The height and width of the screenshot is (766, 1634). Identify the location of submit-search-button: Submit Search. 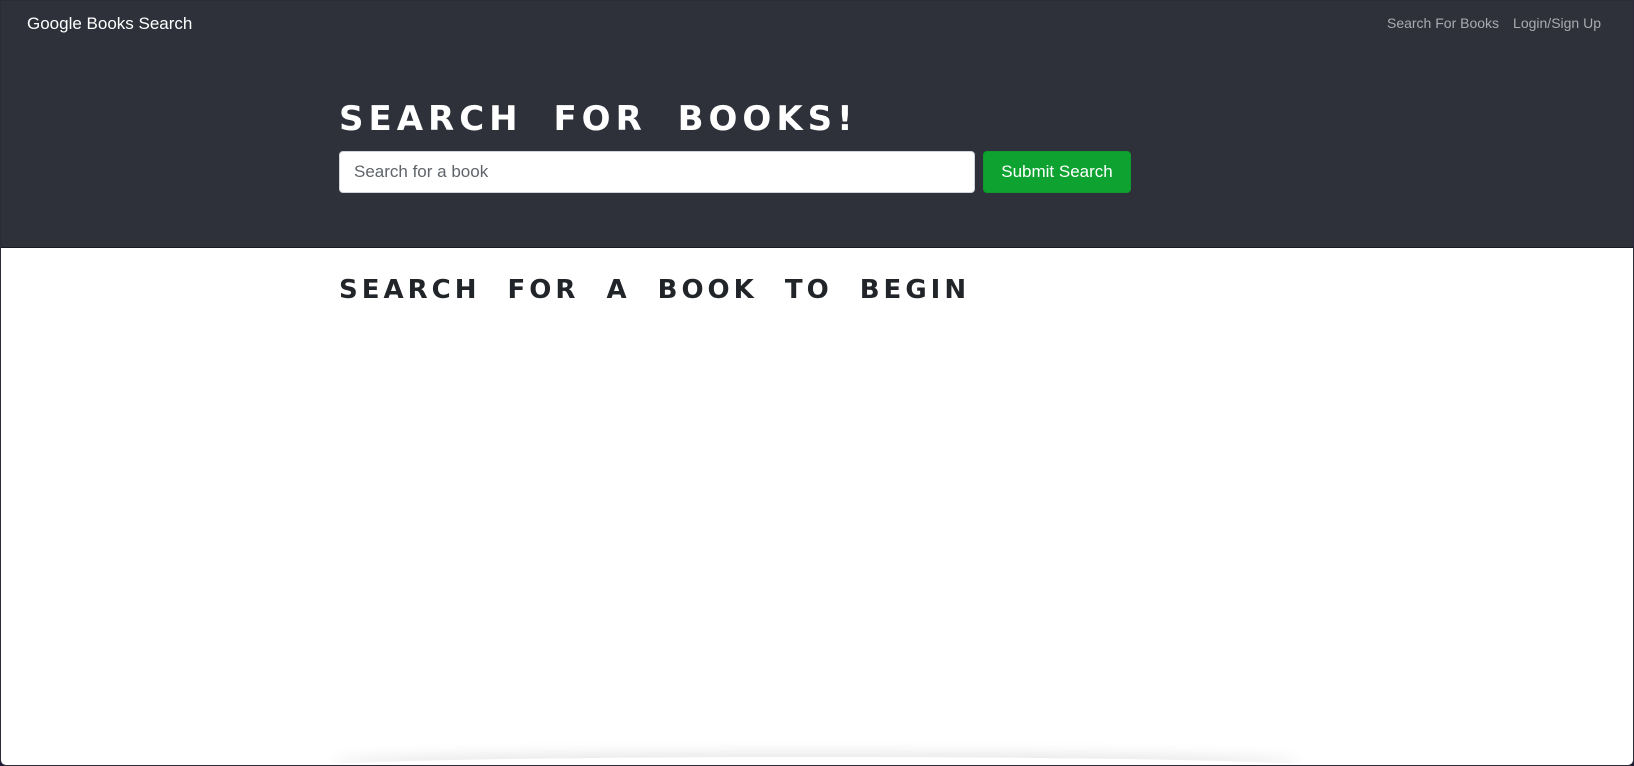
(1057, 172).